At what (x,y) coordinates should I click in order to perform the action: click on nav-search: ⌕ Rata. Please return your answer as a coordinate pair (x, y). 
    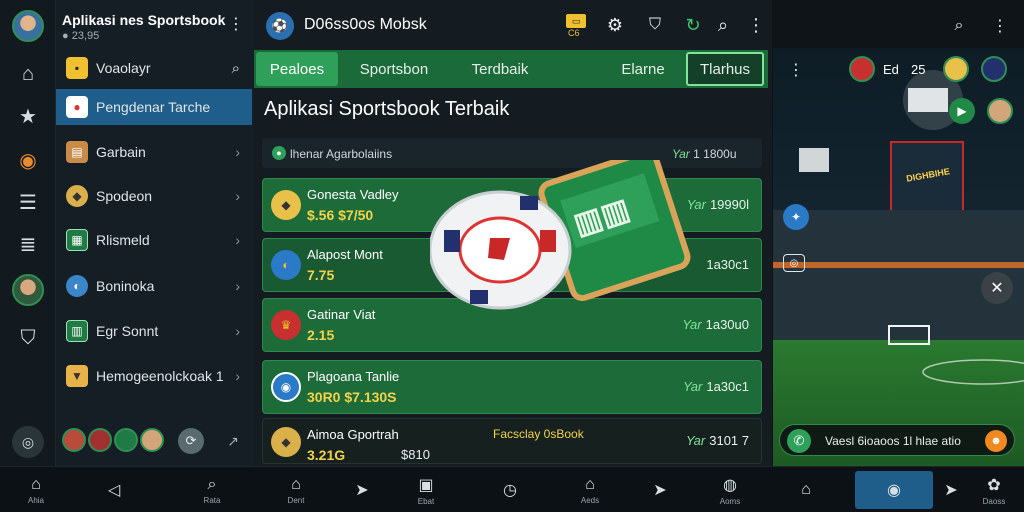
    Looking at the image, I should click on (212, 490).